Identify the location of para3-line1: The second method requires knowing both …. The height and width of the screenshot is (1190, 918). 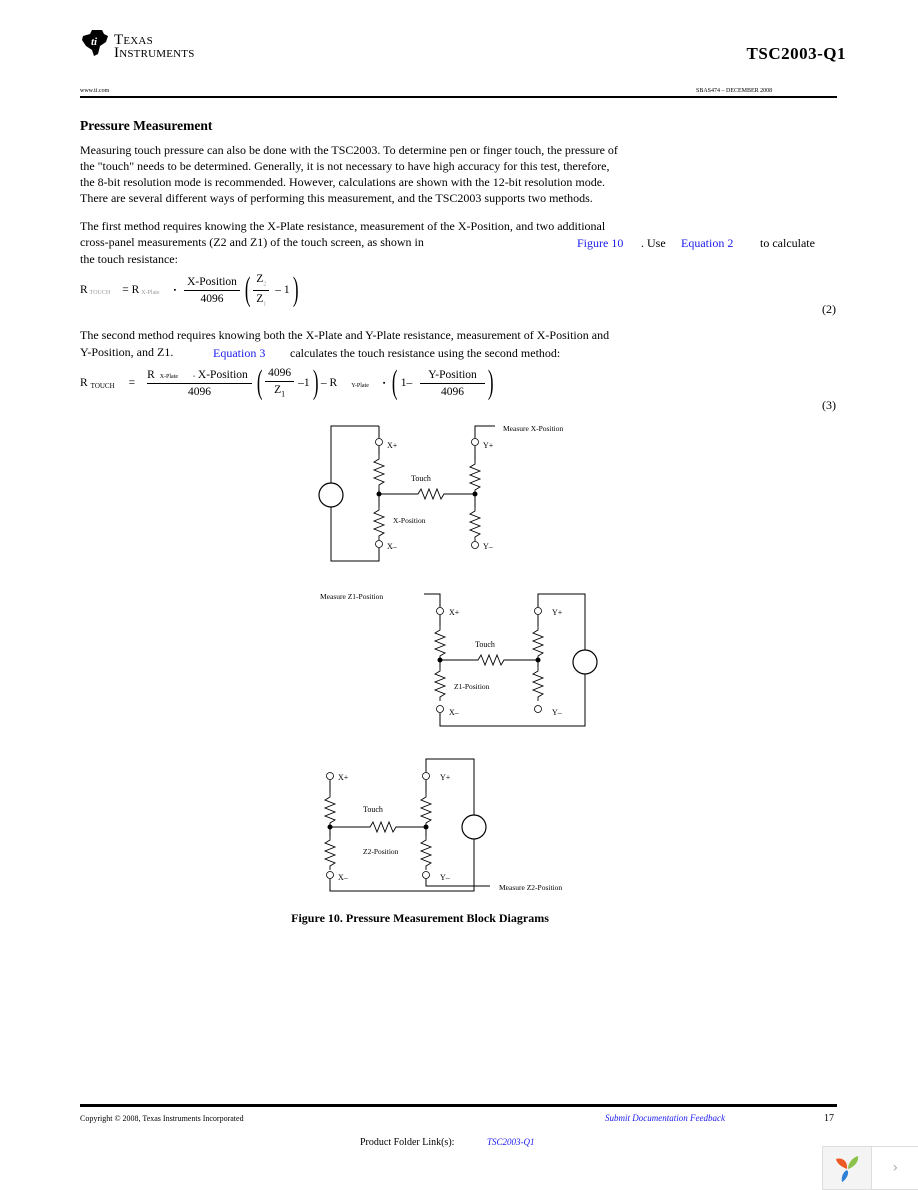
(344, 335).